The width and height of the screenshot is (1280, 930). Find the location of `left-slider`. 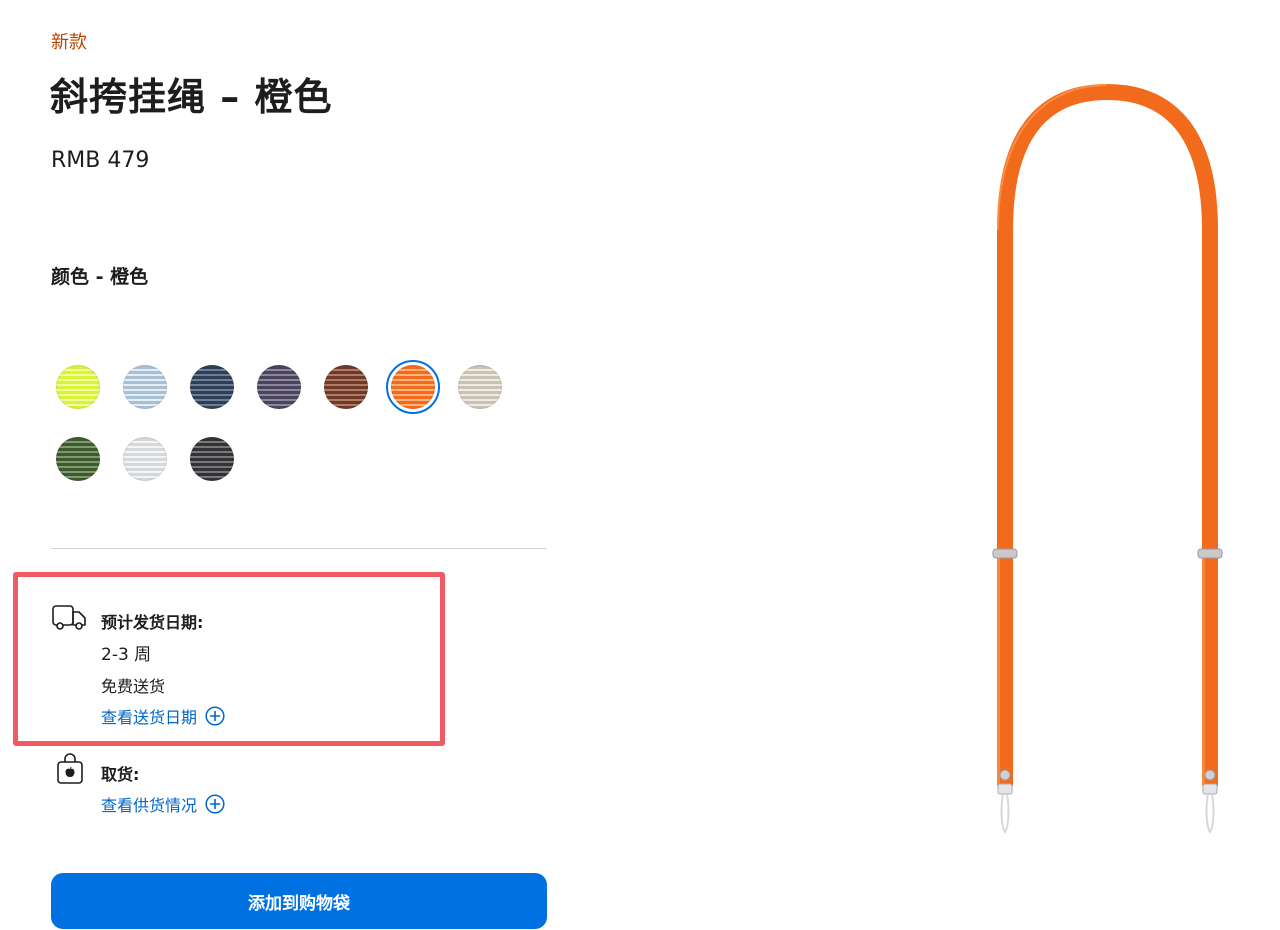

left-slider is located at coordinates (1005, 553).